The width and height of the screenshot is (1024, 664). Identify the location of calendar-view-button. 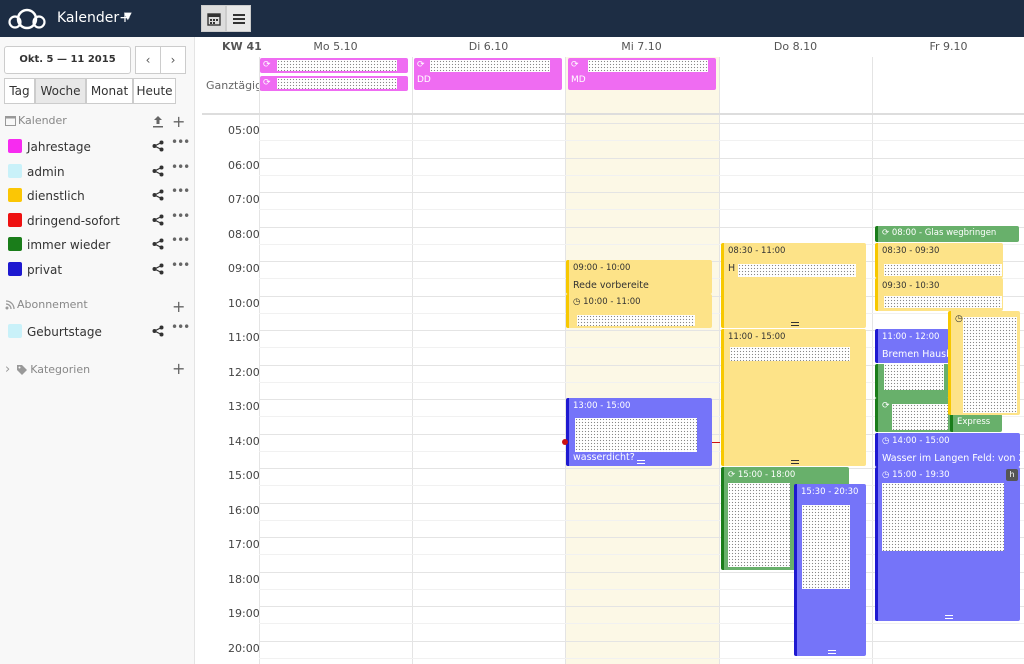
(213, 18).